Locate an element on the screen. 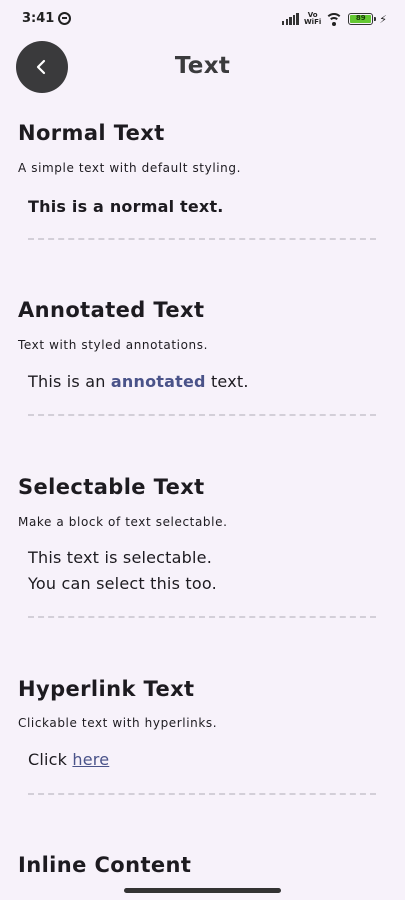 This screenshot has width=405, height=900. hyperlink-text-sample: Click here is located at coordinates (68, 760).